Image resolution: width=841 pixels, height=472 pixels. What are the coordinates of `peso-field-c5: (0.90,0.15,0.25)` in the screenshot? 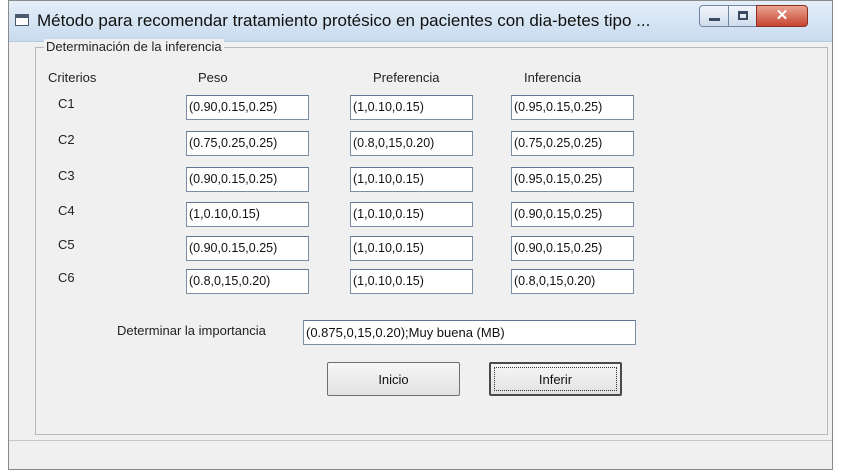 It's located at (247, 248).